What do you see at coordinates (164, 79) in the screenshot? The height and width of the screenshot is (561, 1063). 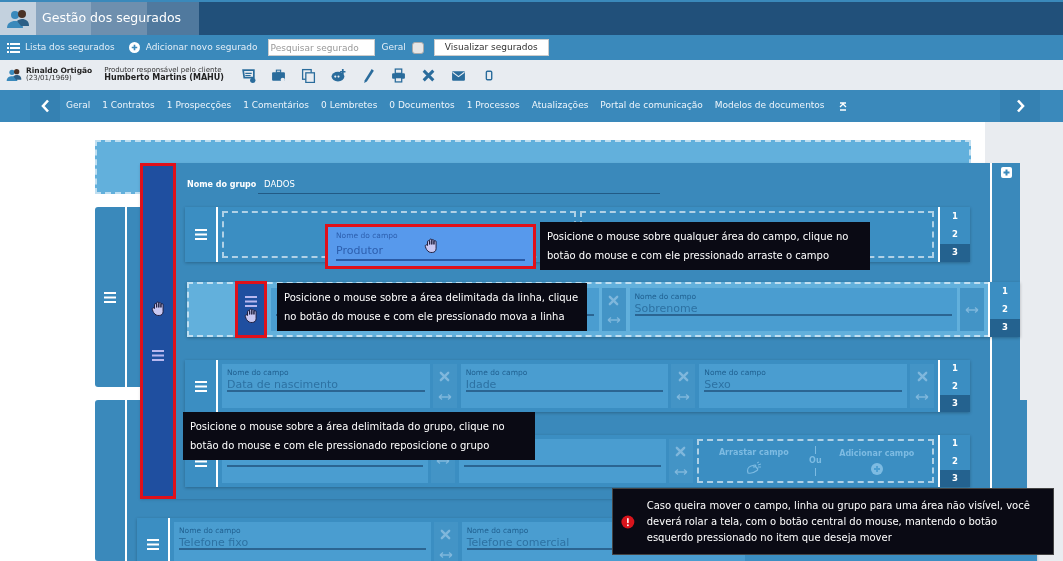 I see `producer-name: Humberto Martins (MAHU)` at bounding box center [164, 79].